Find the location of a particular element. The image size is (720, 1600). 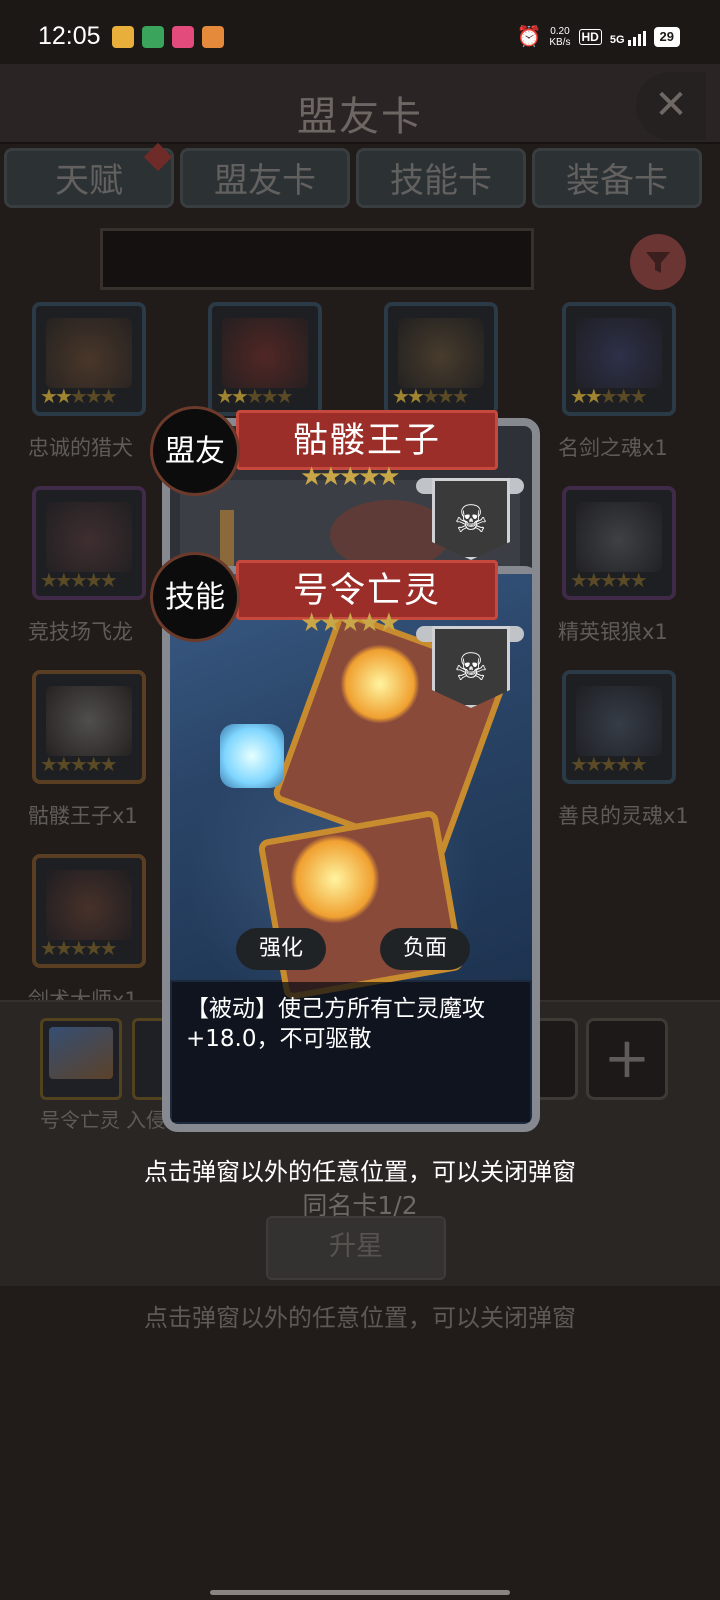

selected-card-summon-undead is located at coordinates (81, 1059).